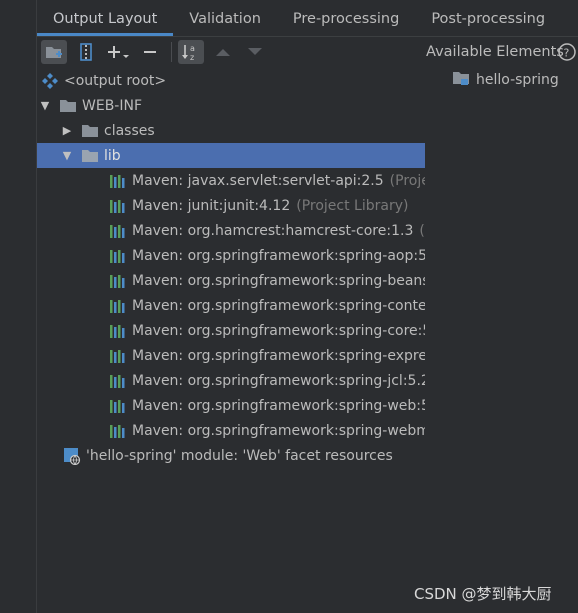 This screenshot has width=578, height=613. What do you see at coordinates (115, 80) in the screenshot?
I see `output-root-label: <output root>` at bounding box center [115, 80].